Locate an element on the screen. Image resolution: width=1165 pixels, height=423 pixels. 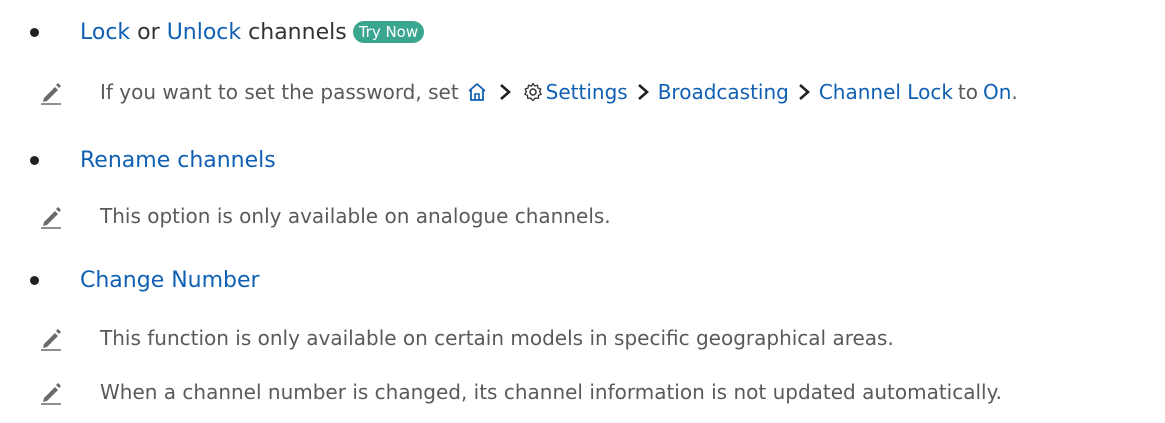
note-prefix: If you want to set the password, set is located at coordinates (279, 92).